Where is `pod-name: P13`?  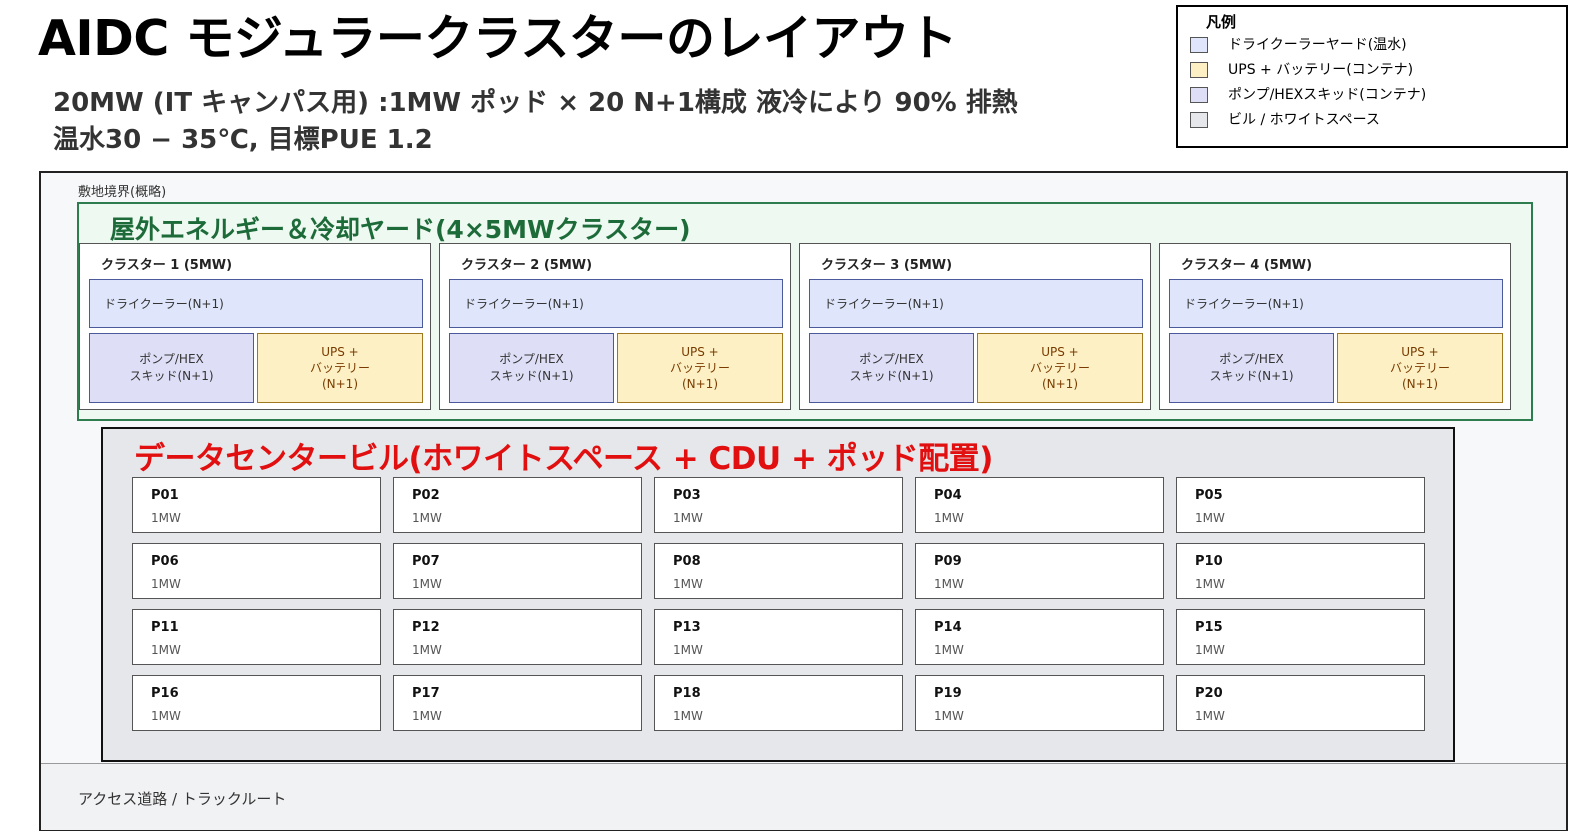 pod-name: P13 is located at coordinates (687, 627).